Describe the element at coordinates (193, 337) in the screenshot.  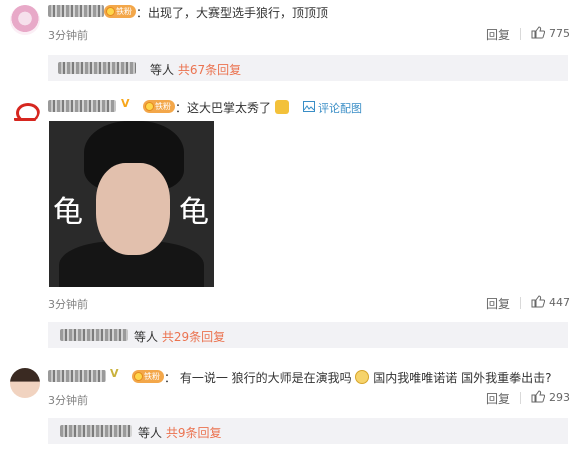
I see `sub-reply-count: 共29条回复` at that location.